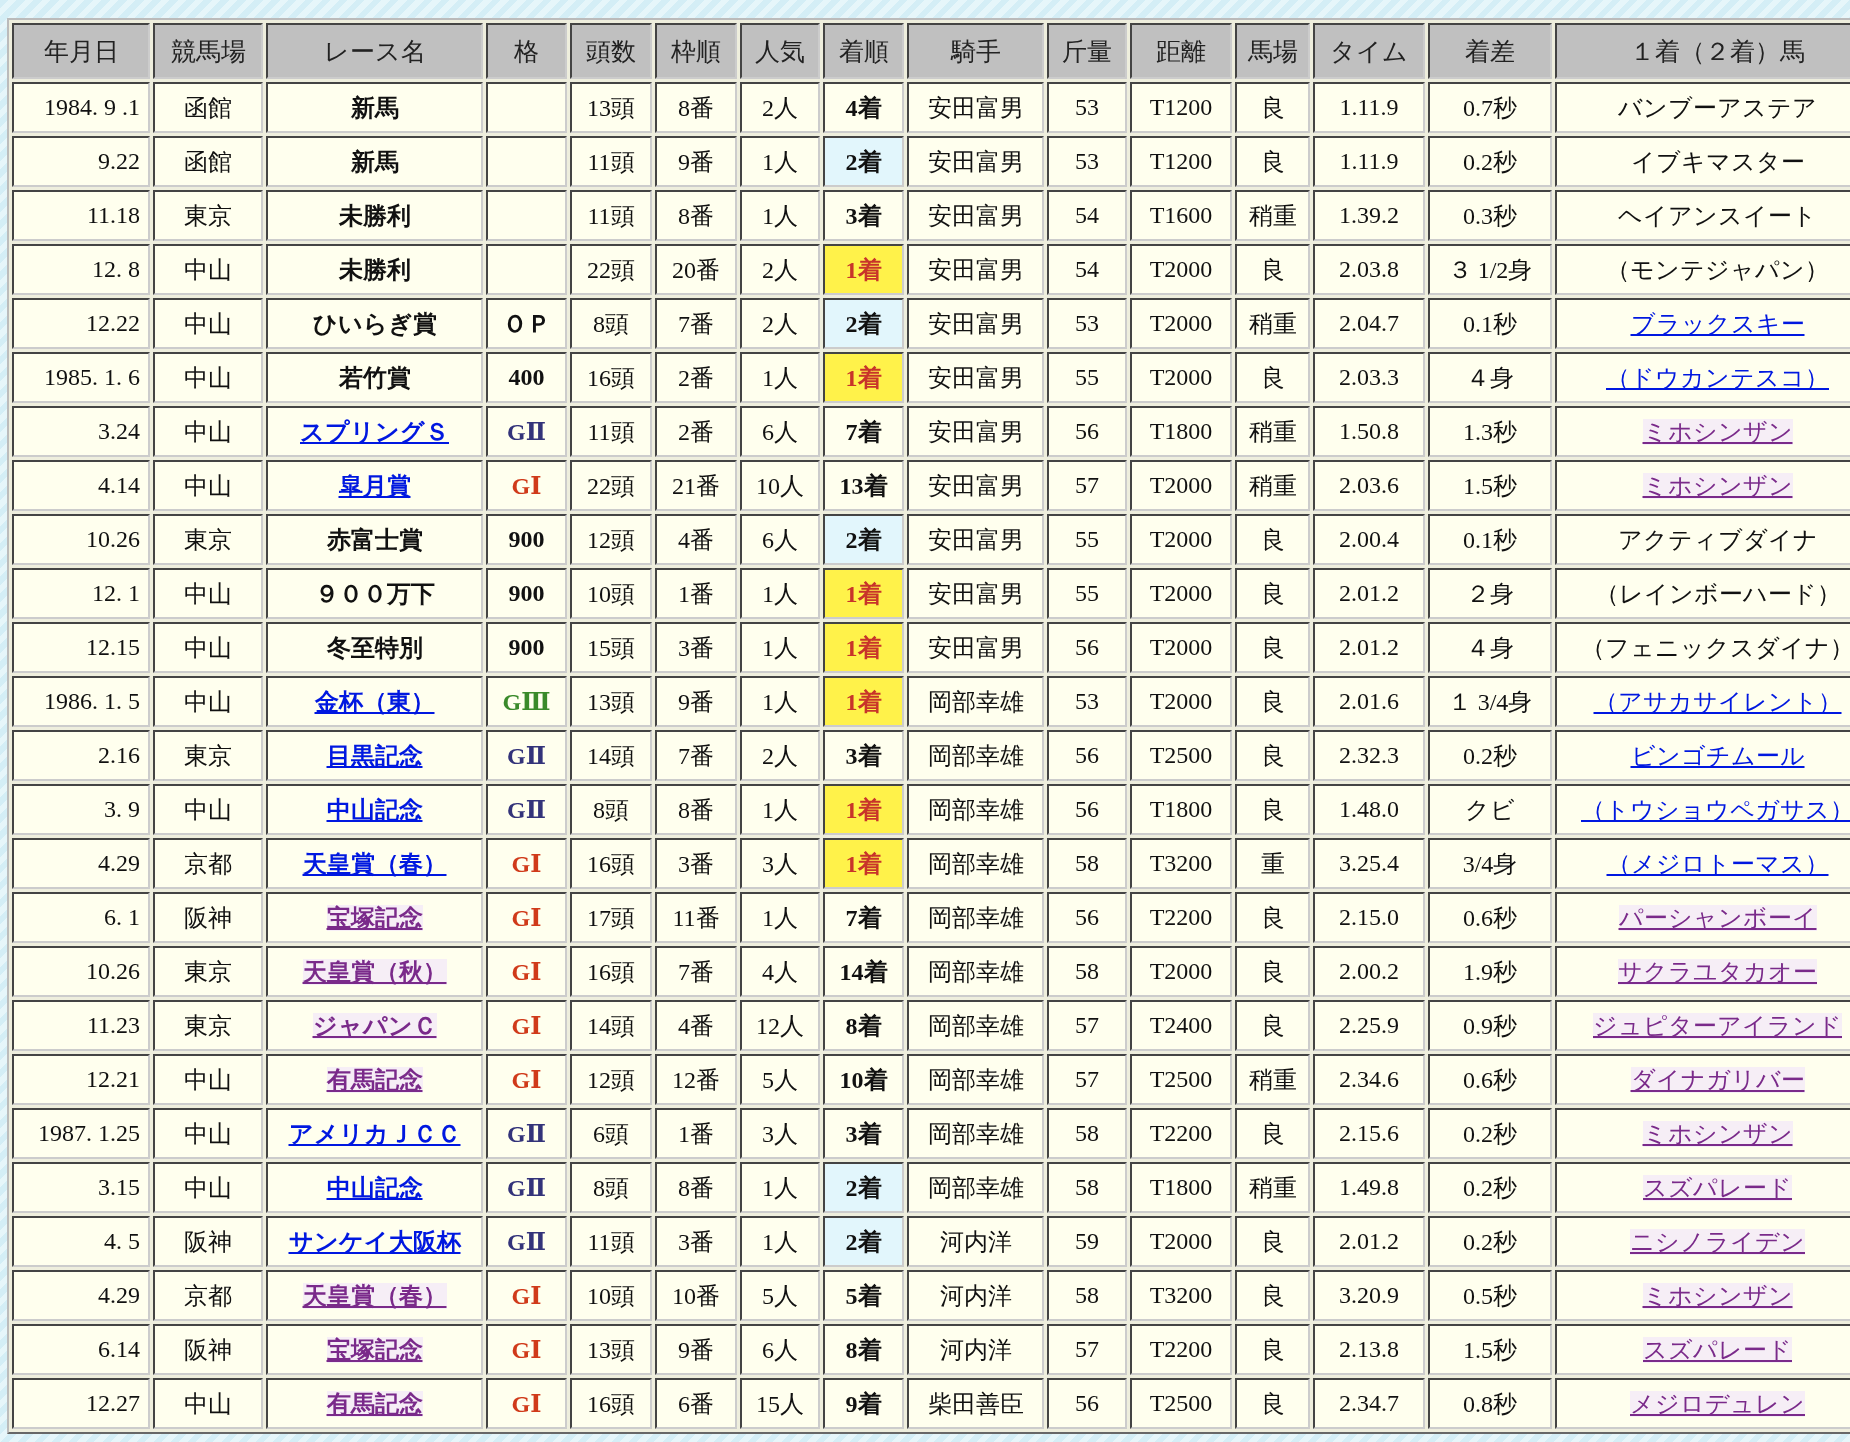 This screenshot has width=1850, height=1442. I want to click on table-cell: 58, so click(1087, 971).